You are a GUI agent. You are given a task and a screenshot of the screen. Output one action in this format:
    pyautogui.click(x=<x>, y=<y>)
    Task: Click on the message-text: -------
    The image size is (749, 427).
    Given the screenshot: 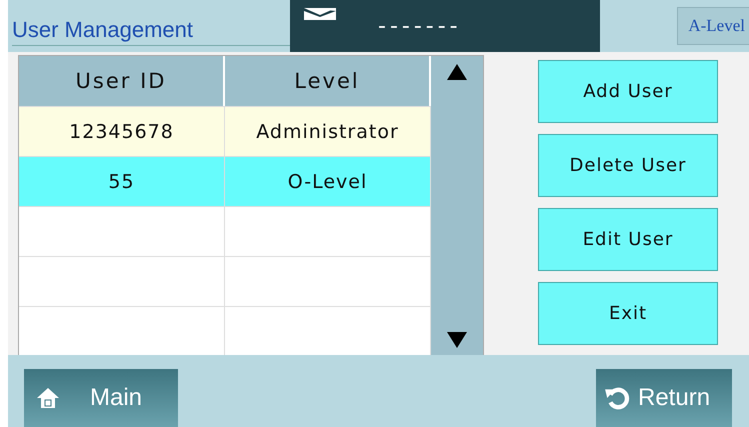 What is the action you would take?
    pyautogui.click(x=420, y=26)
    